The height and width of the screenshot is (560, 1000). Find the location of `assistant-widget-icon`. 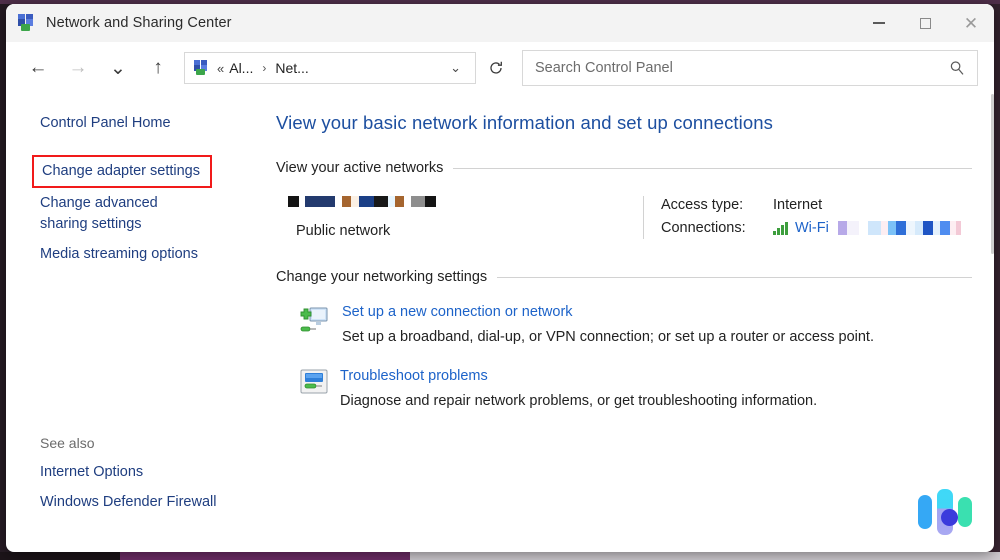

assistant-widget-icon is located at coordinates (945, 512).